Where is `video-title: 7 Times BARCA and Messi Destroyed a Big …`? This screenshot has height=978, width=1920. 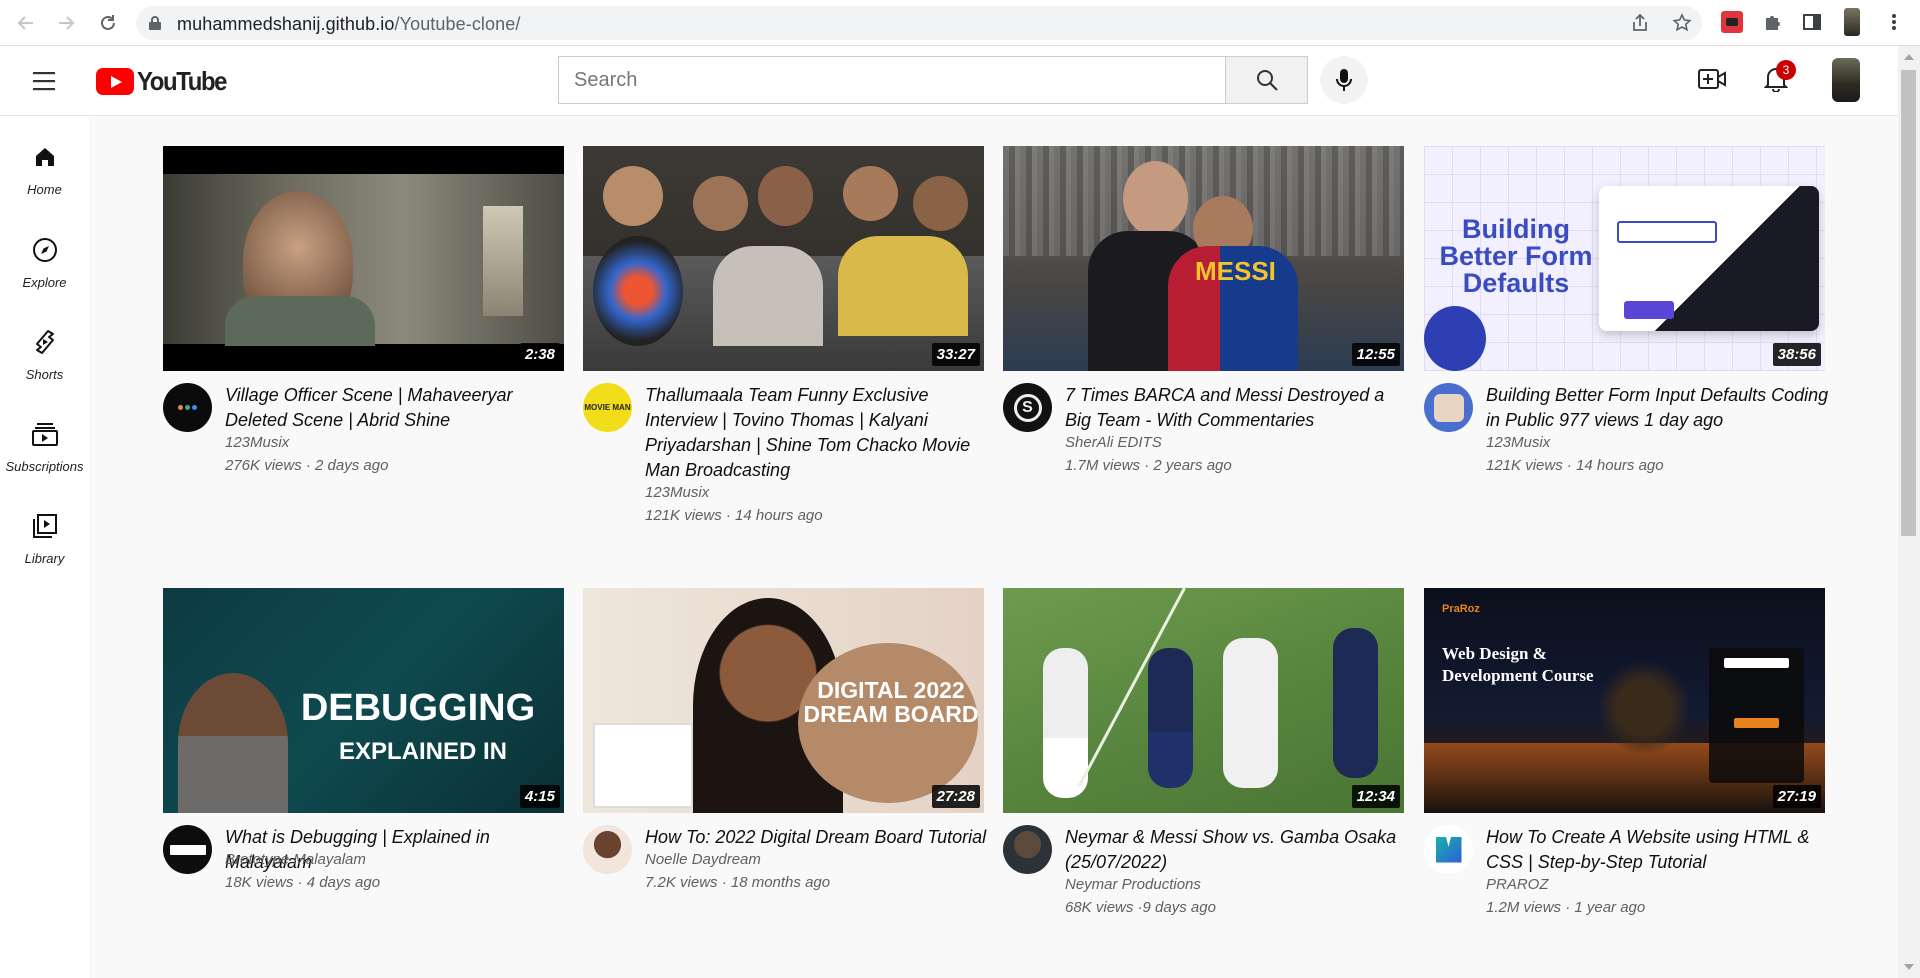 video-title: 7 Times BARCA and Messi Destroyed a Big … is located at coordinates (1237, 408).